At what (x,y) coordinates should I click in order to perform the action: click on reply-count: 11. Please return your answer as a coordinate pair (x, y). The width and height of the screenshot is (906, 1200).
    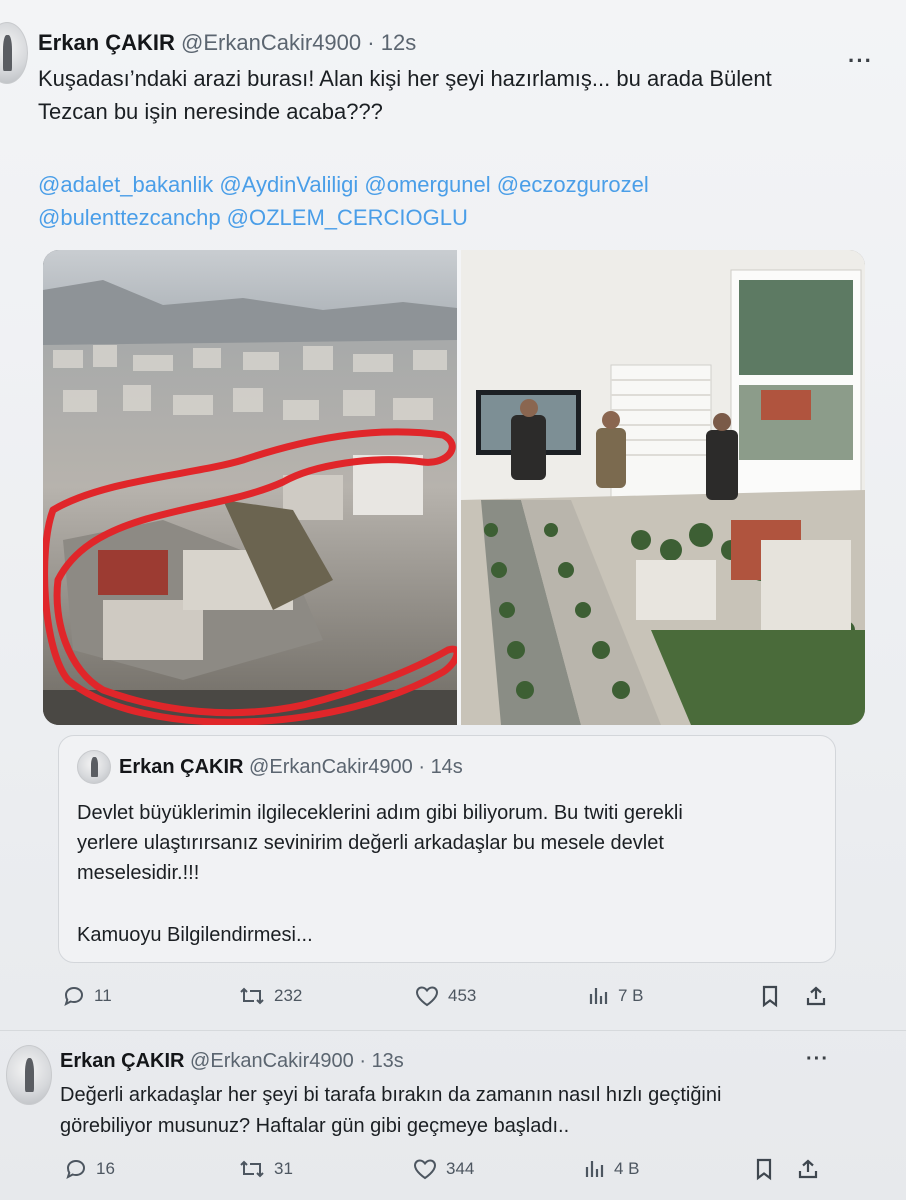
    Looking at the image, I should click on (103, 995).